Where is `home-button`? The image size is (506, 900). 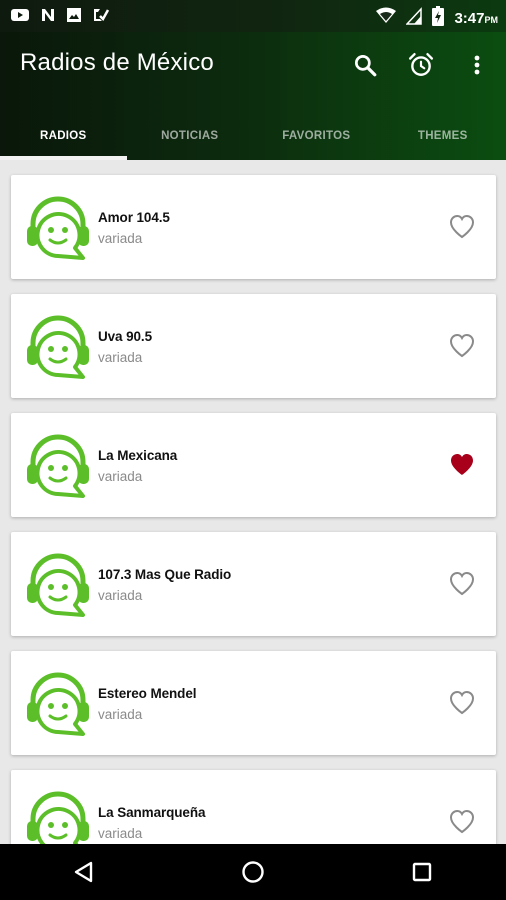 home-button is located at coordinates (253, 872).